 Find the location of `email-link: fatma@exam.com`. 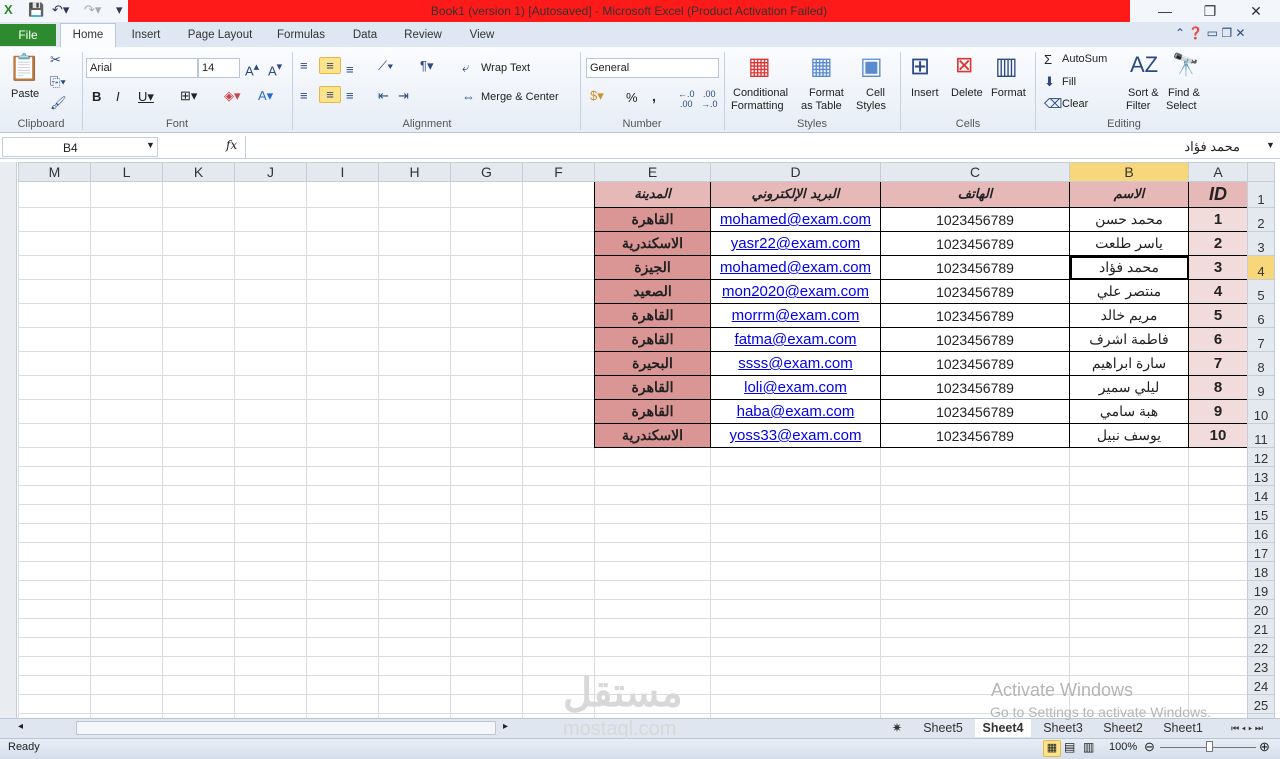

email-link: fatma@exam.com is located at coordinates (795, 339).